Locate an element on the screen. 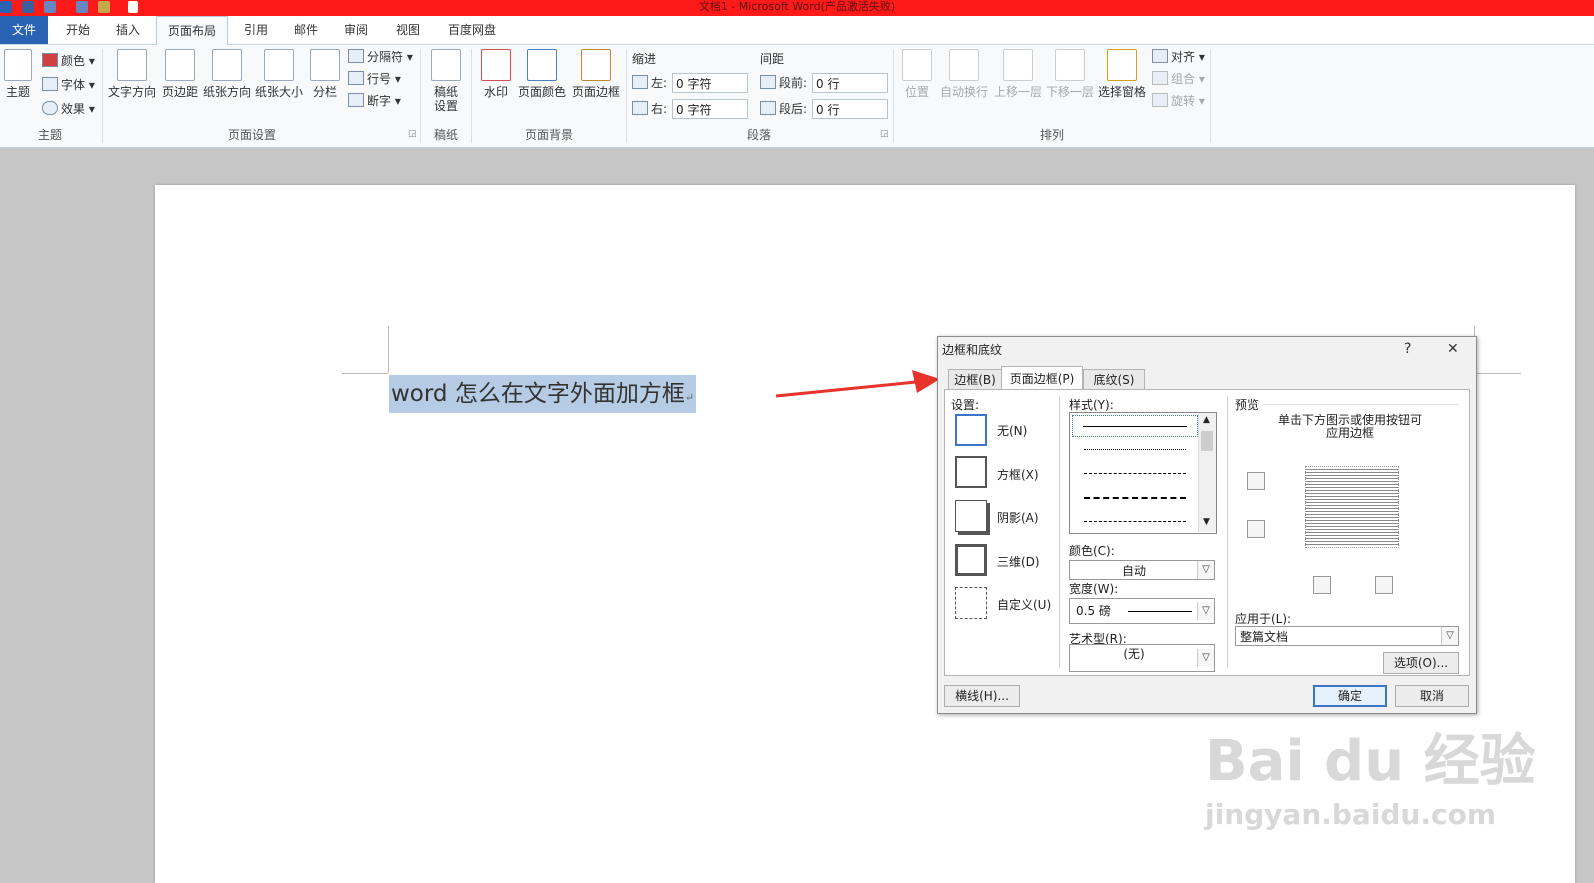  align-label: 对齐 is located at coordinates (1183, 57).